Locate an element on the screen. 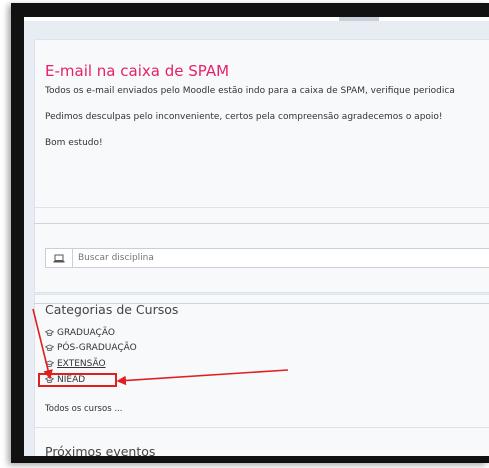 The width and height of the screenshot is (489, 468). annotation-arrows is located at coordinates (160, 347).